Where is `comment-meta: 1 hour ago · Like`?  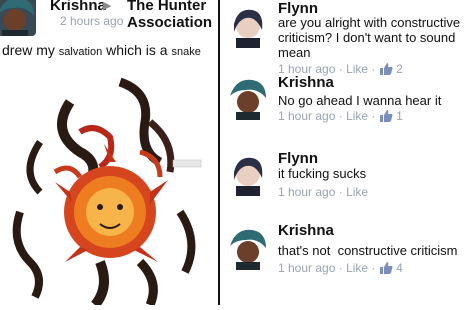 comment-meta: 1 hour ago · Like is located at coordinates (323, 192).